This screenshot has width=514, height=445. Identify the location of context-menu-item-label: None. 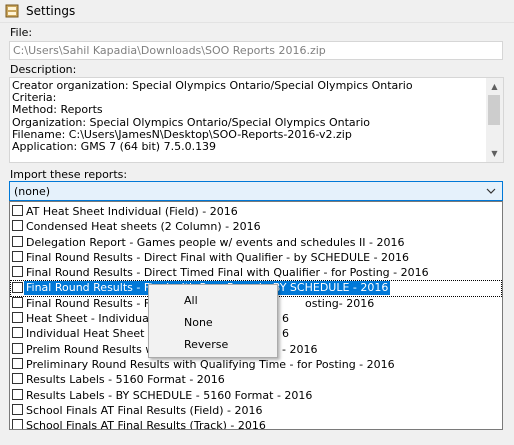
(198, 322).